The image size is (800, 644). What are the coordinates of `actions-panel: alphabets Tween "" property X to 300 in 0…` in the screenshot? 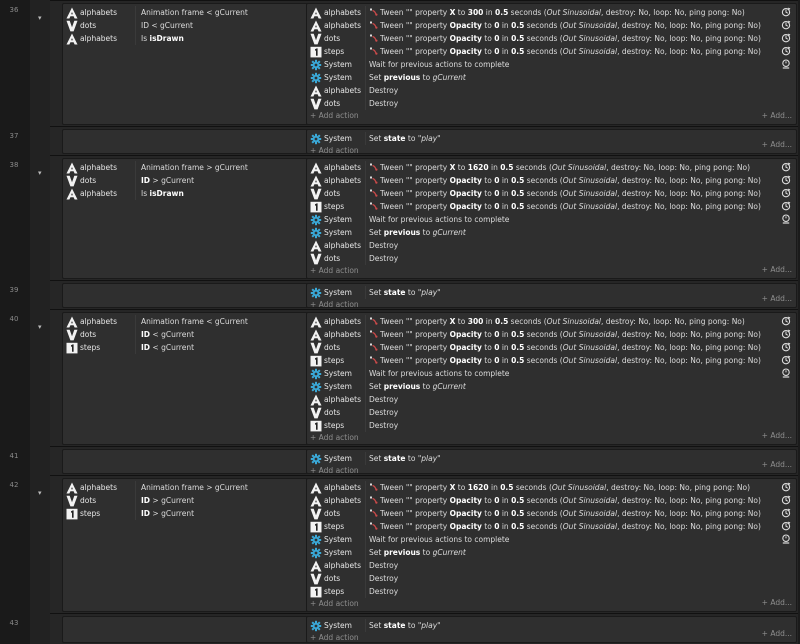 It's located at (551, 378).